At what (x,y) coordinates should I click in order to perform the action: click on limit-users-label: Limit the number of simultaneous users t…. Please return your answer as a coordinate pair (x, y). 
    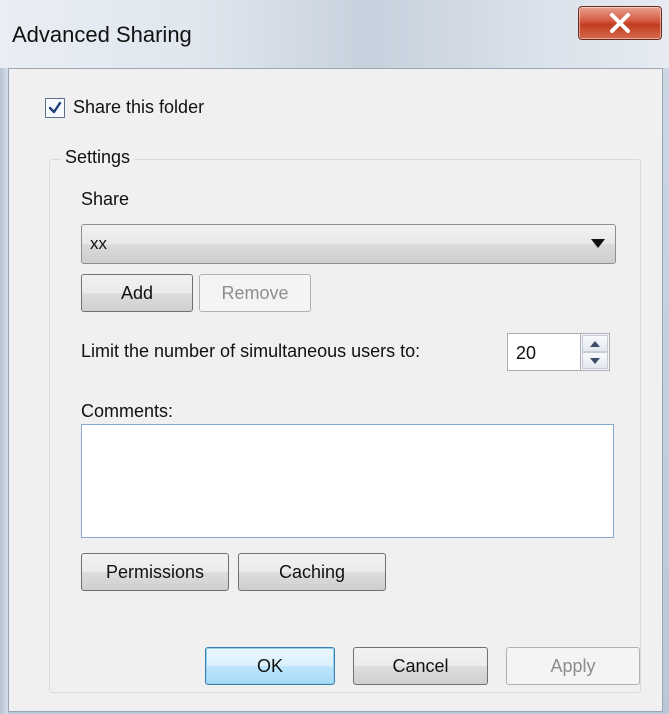
    Looking at the image, I should click on (251, 351).